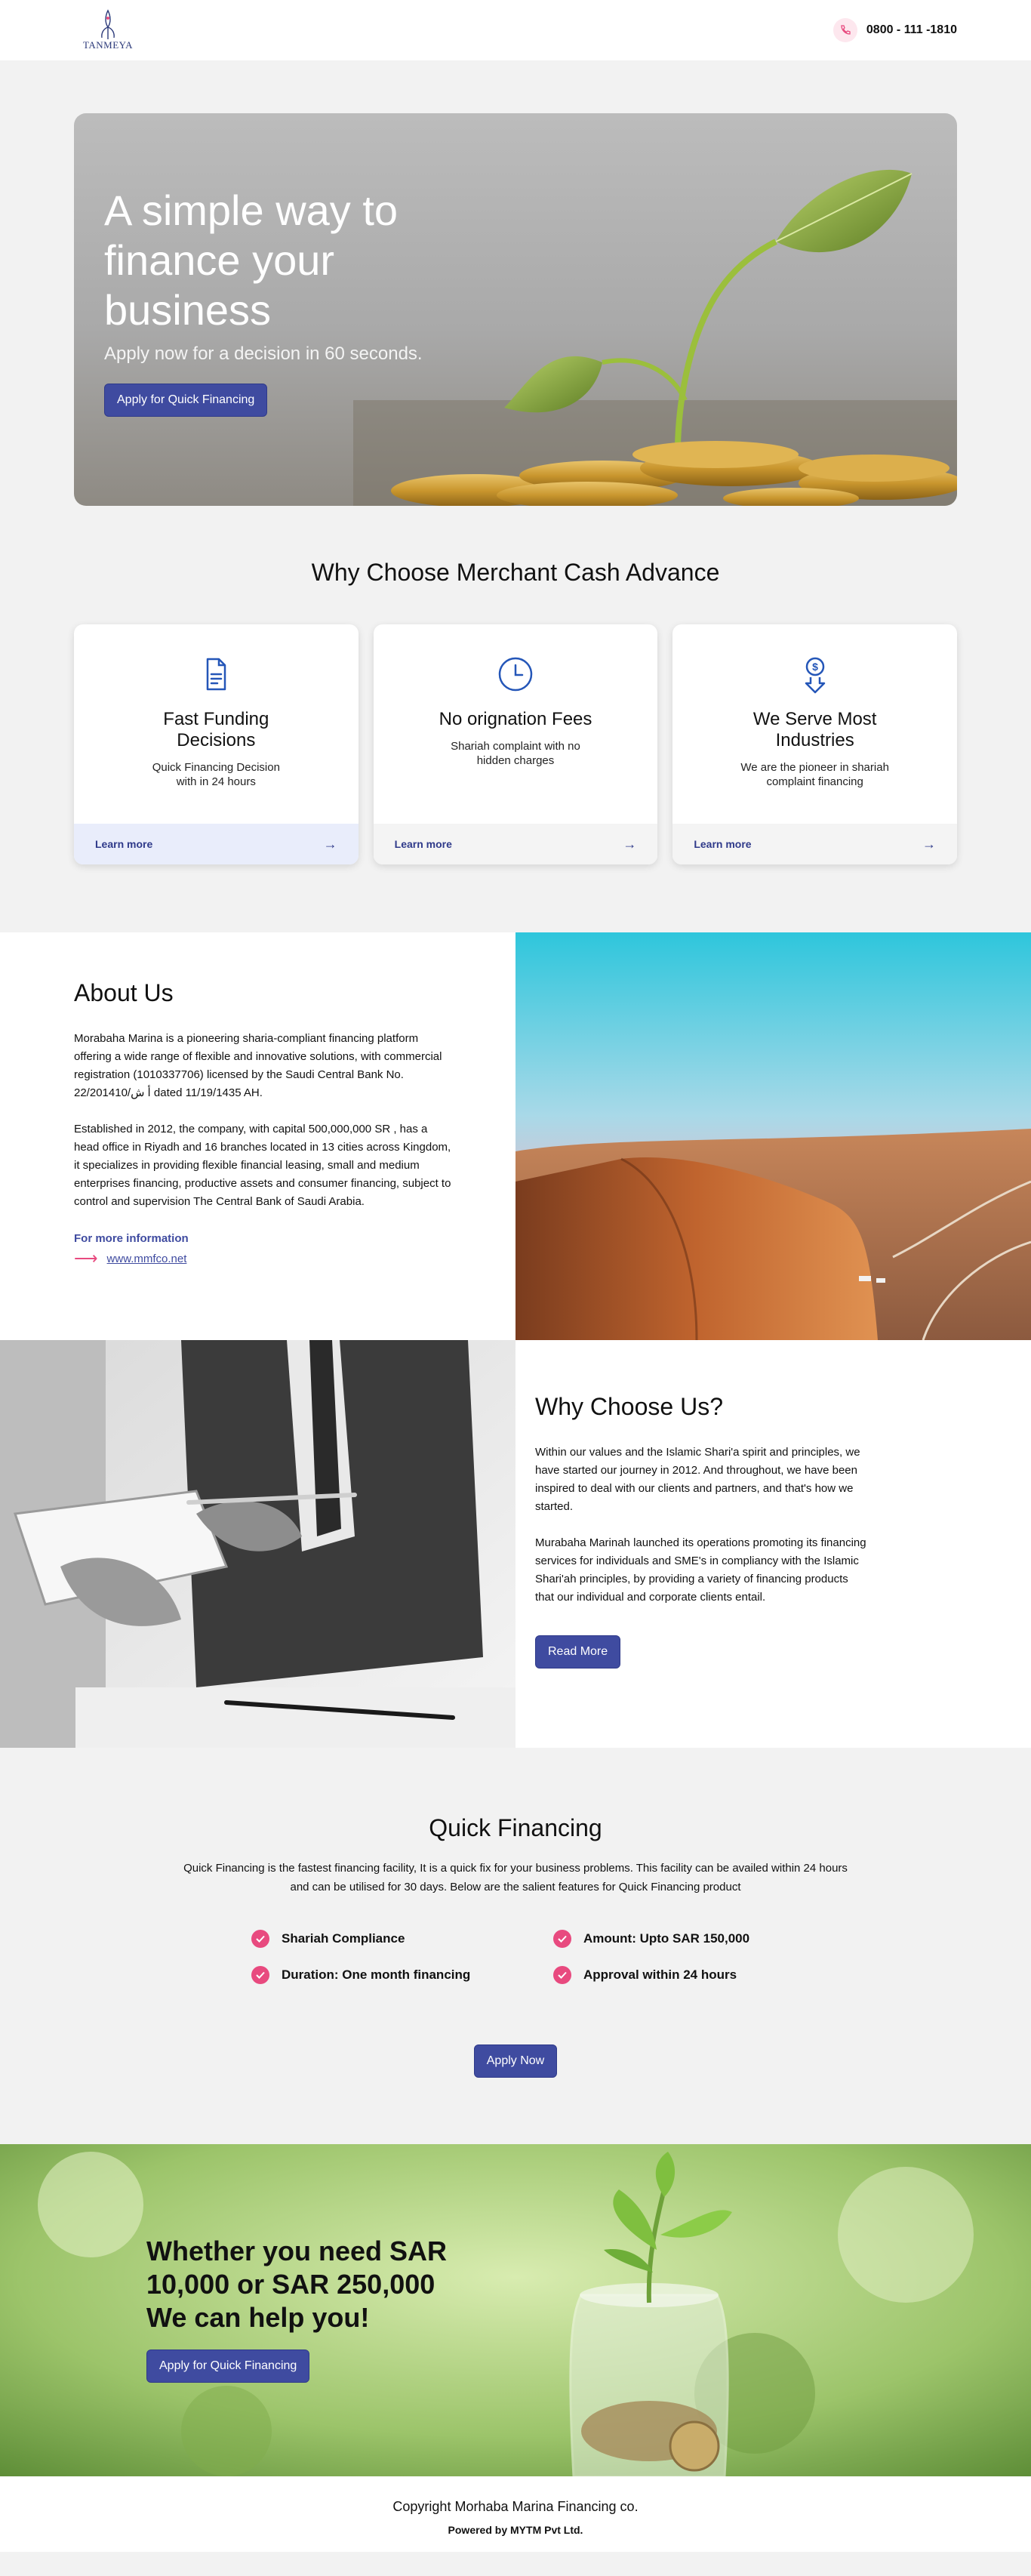  I want to click on logo: TANMEYA, so click(108, 30).